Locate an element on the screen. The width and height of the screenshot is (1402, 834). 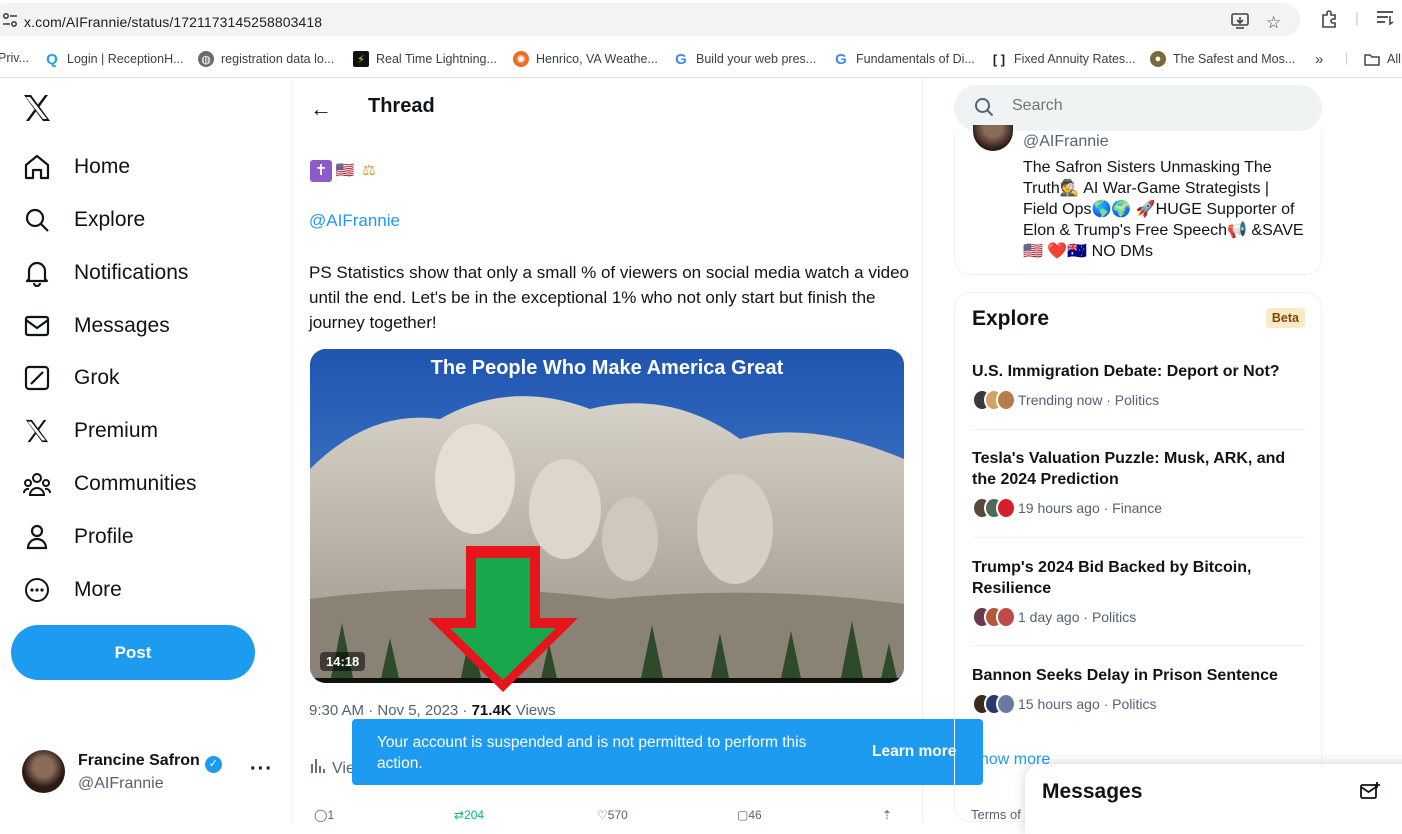
trend-title: Bannon Seeks Delay in Prison Sentence is located at coordinates (1125, 675).